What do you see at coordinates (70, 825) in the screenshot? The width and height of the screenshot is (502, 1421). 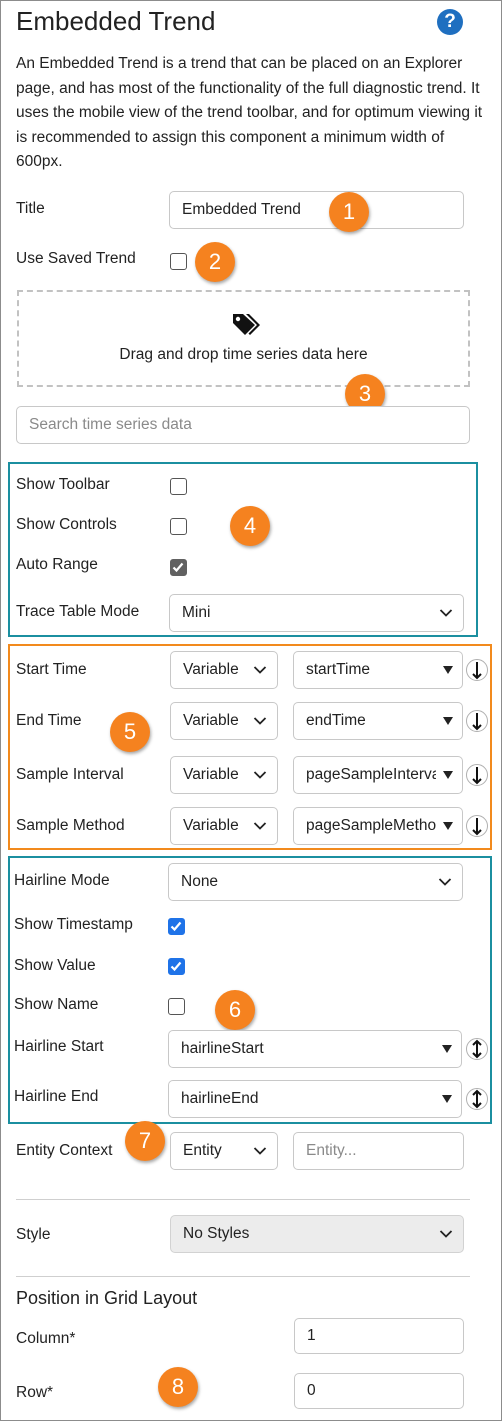 I see `time-row-label: Sample Method` at bounding box center [70, 825].